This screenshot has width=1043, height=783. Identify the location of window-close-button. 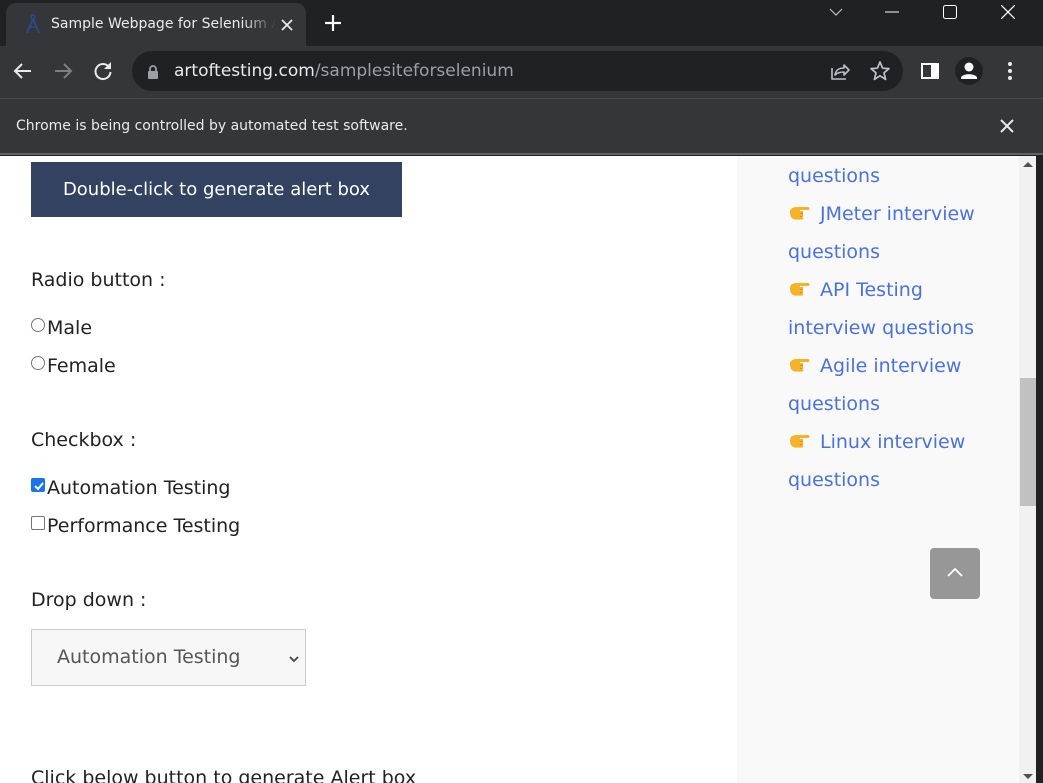
(1008, 12).